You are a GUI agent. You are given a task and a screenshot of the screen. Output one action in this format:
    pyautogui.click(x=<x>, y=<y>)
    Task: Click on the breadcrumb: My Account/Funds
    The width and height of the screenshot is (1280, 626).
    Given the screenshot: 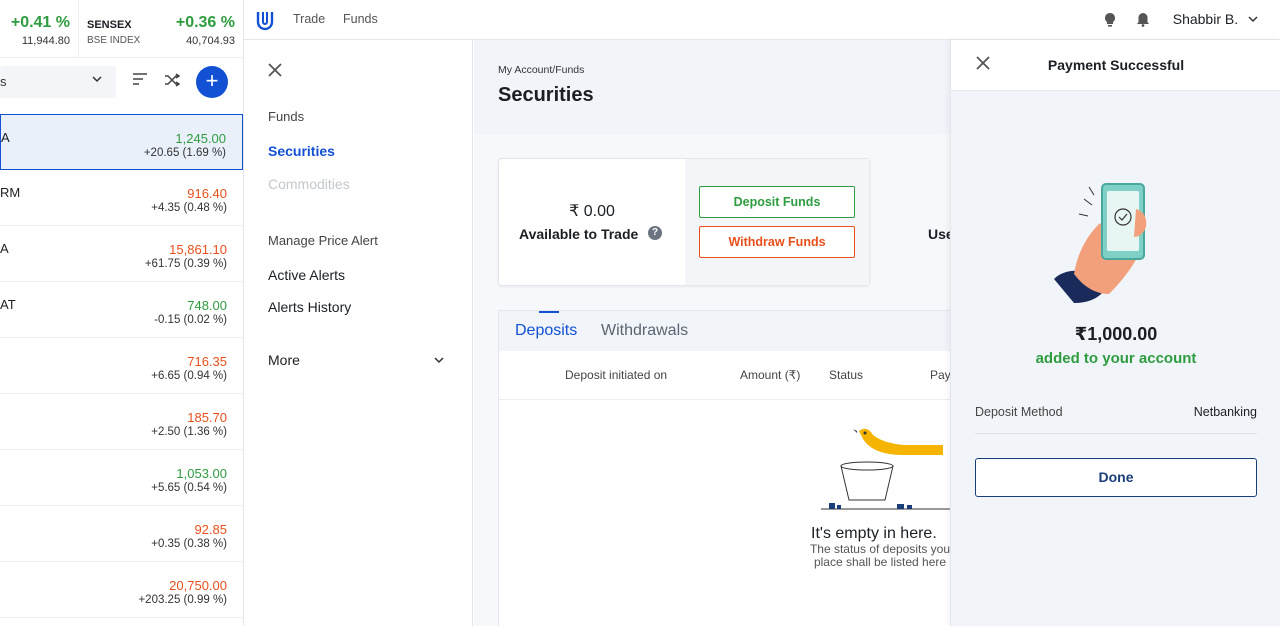 What is the action you would take?
    pyautogui.click(x=541, y=70)
    